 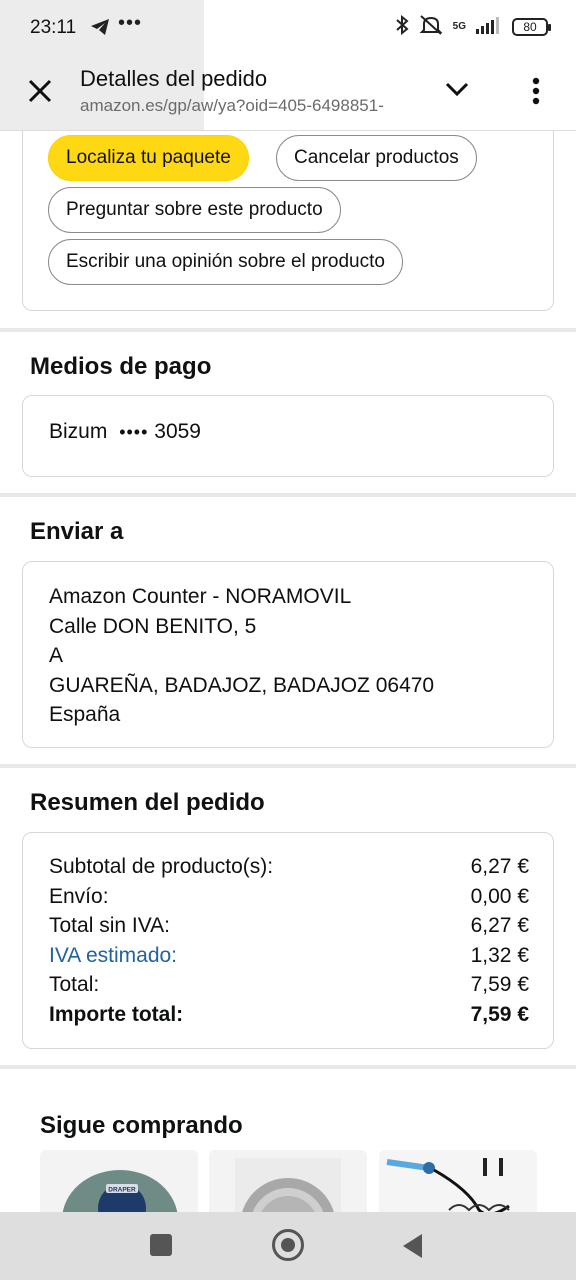 I want to click on ask-product-button: Preguntar sobre este producto, so click(x=194, y=210).